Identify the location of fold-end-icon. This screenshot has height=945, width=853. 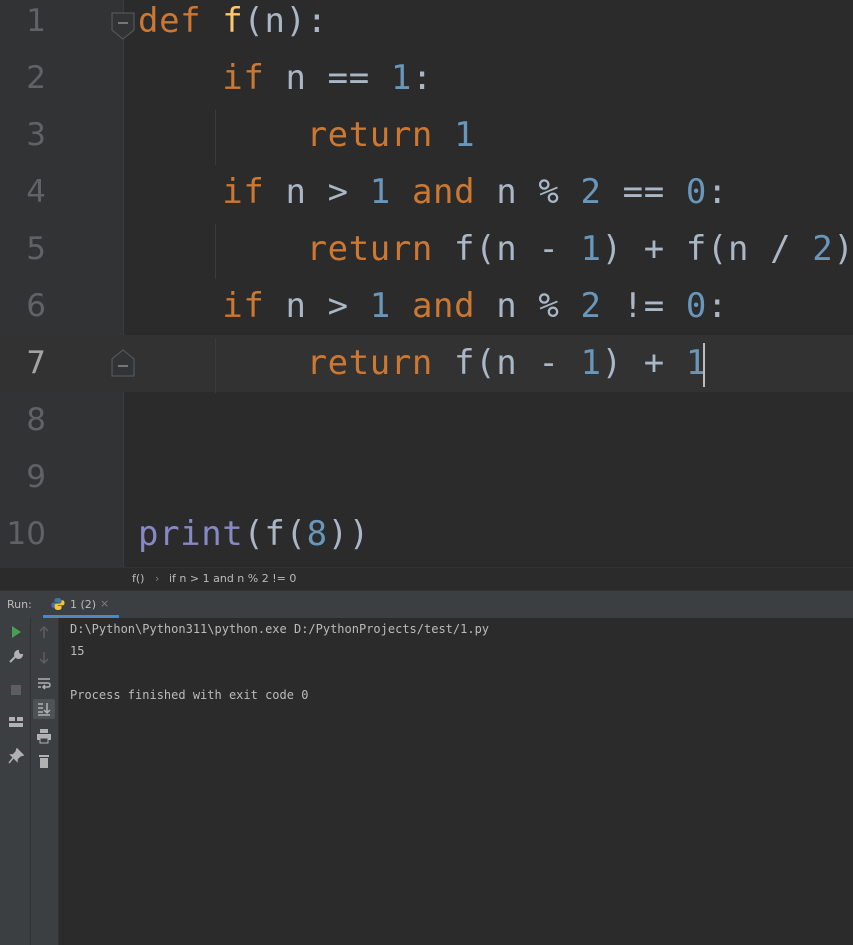
(123, 363).